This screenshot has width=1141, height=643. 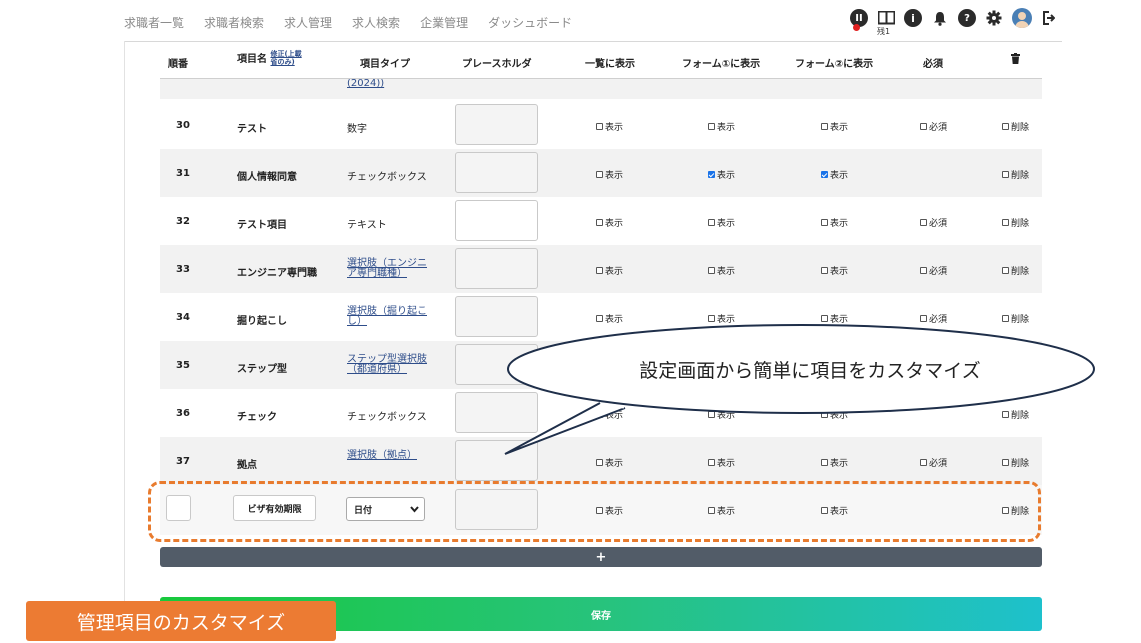 I want to click on table-row: 33 エンジニア専門職 選択肢（エンジニア専門職種） 表示 表示 表示 必須 削除, so click(x=601, y=269).